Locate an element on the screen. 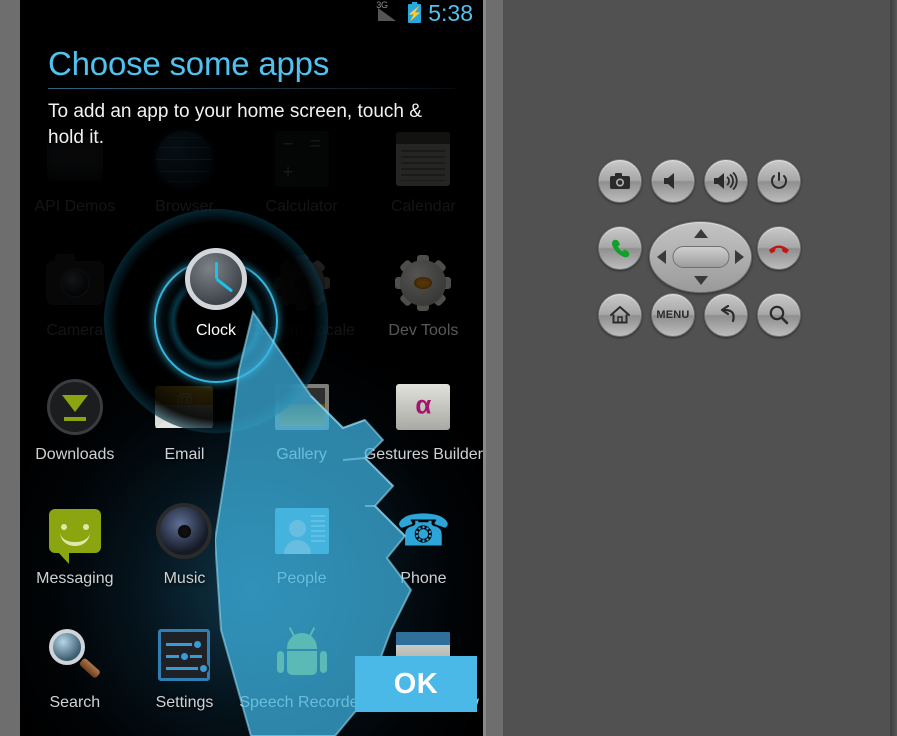 Image resolution: width=897 pixels, height=736 pixels. battery-charging-icon: ⚡ is located at coordinates (414, 12).